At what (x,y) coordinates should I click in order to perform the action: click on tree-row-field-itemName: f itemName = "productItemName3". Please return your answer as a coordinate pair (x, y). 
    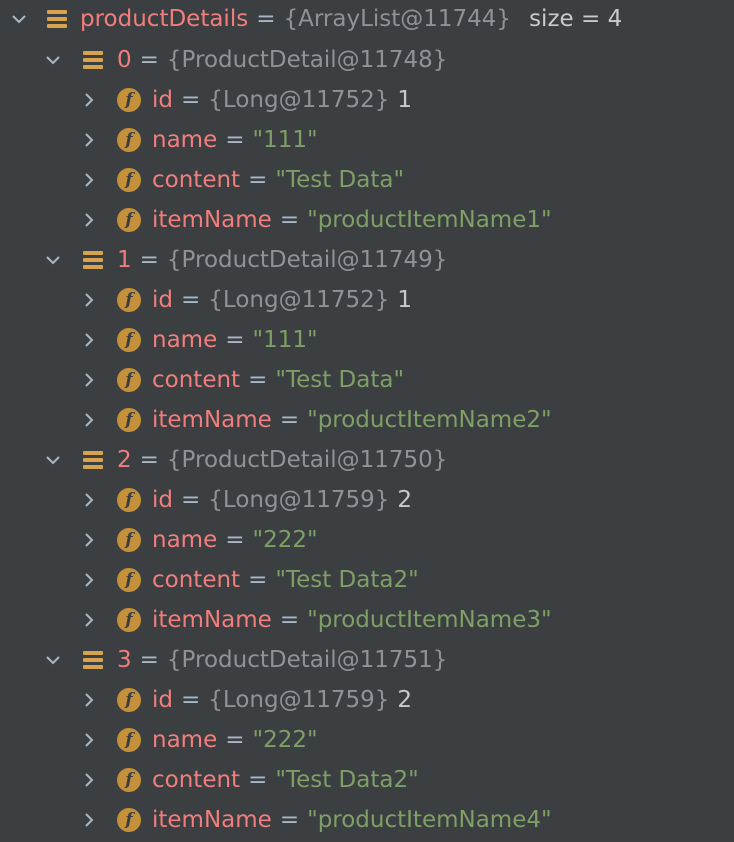
    Looking at the image, I should click on (367, 620).